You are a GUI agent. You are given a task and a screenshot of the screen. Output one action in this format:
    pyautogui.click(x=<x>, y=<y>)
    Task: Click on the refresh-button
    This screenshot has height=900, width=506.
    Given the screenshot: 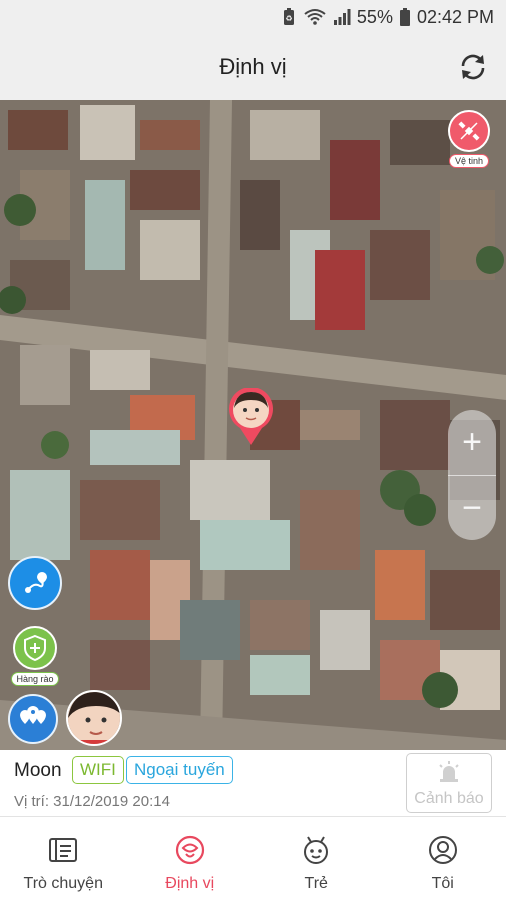 What is the action you would take?
    pyautogui.click(x=473, y=67)
    